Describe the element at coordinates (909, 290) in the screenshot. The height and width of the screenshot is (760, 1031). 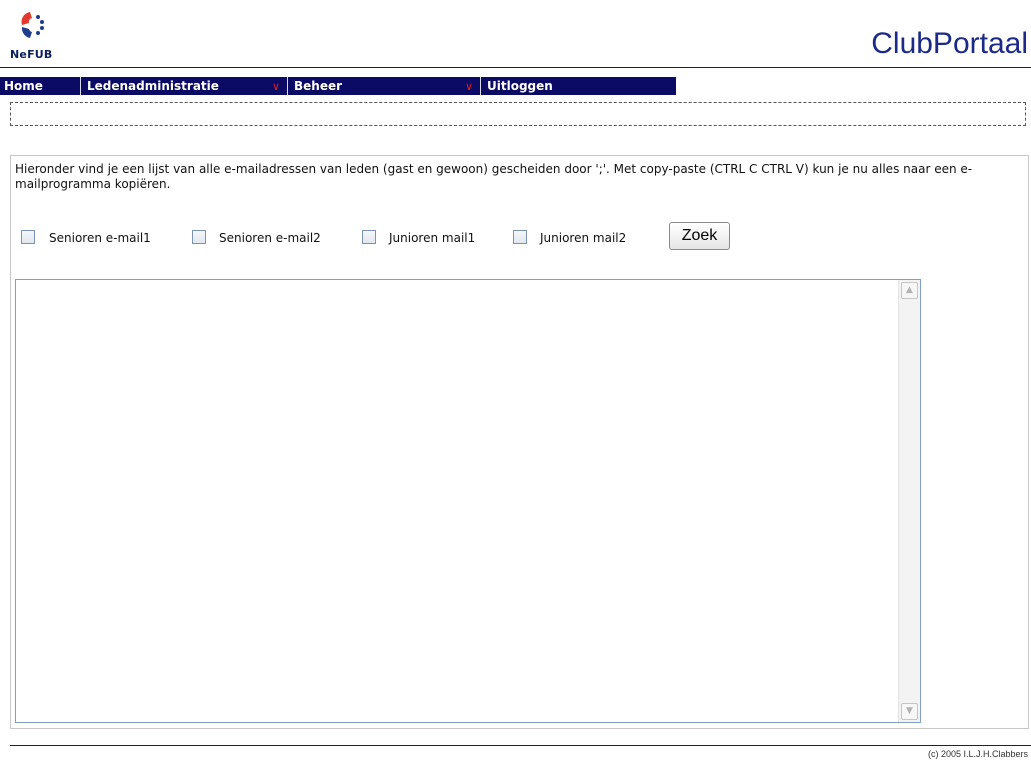
I see `scroll-up-icon: ▲` at that location.